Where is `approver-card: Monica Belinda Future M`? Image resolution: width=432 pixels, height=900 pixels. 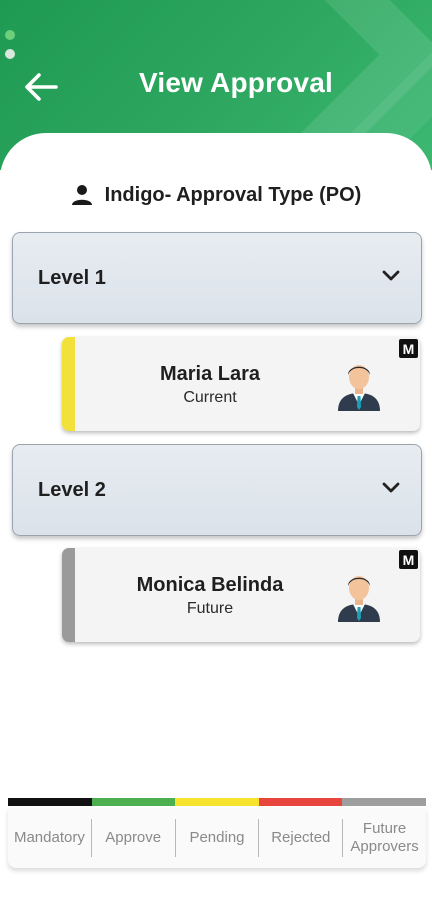
approver-card: Monica Belinda Future M is located at coordinates (241, 595).